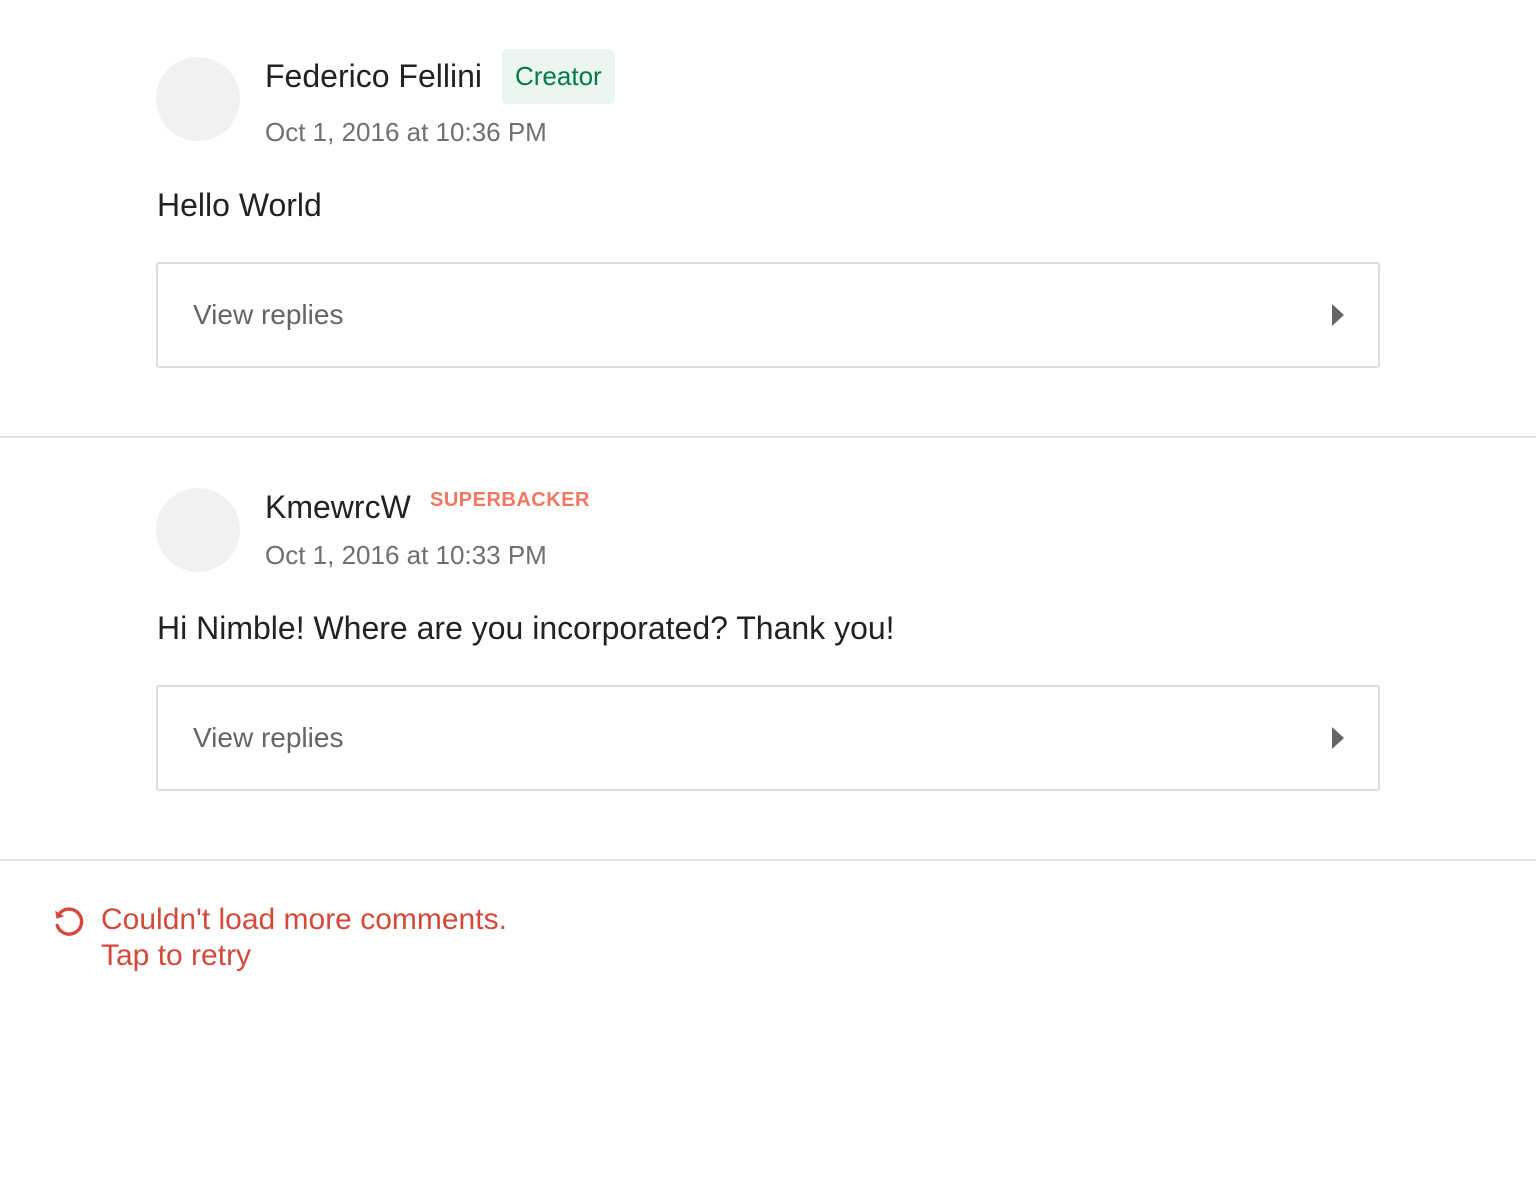  I want to click on creator-badge: Creator, so click(558, 76).